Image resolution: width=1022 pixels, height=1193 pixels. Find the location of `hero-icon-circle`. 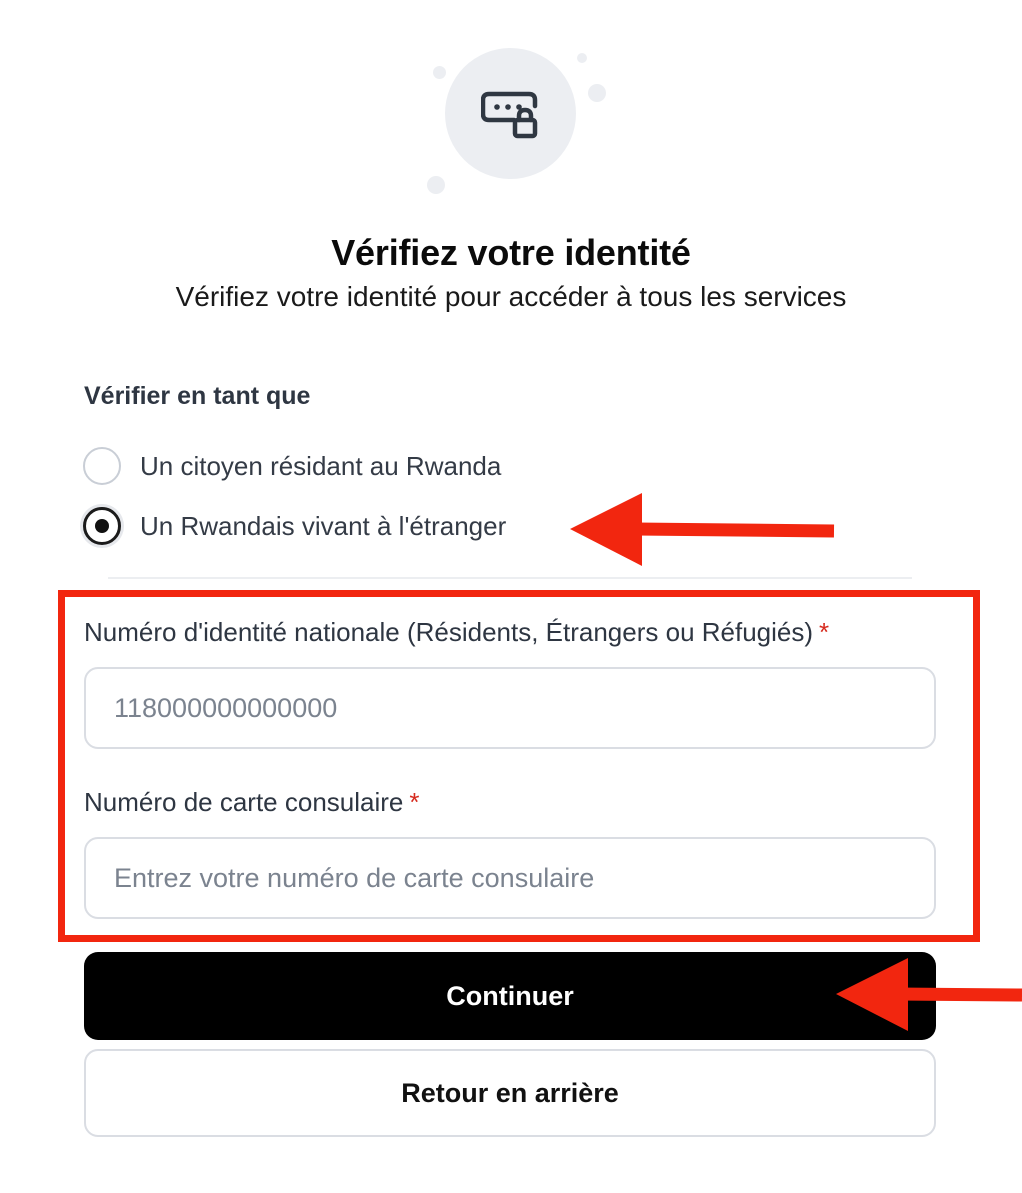

hero-icon-circle is located at coordinates (510, 113).